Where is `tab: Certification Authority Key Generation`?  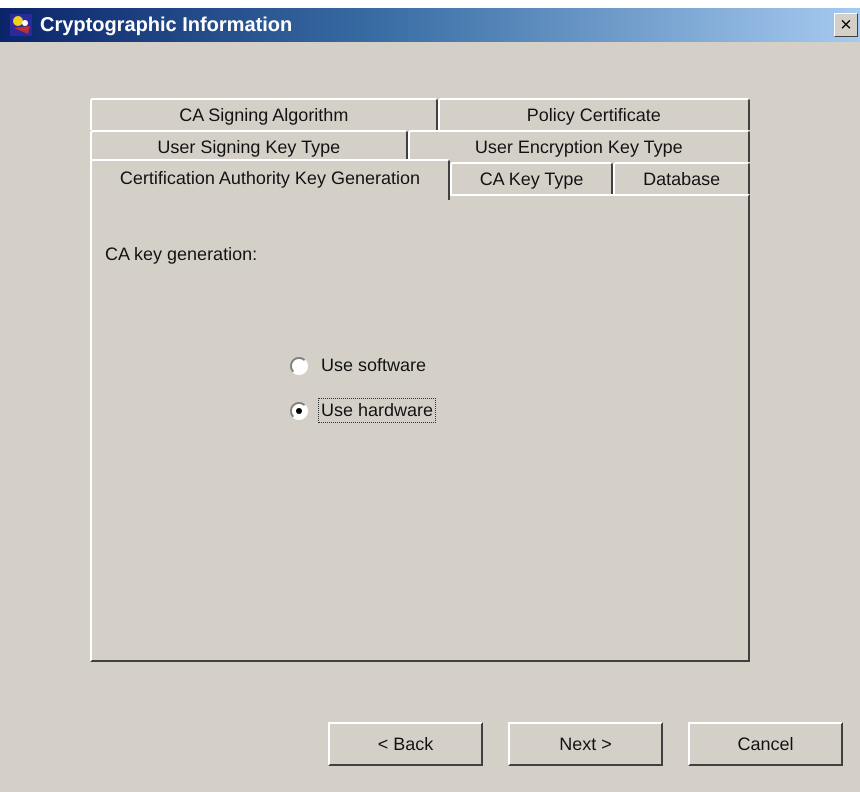
tab: Certification Authority Key Generation is located at coordinates (270, 179).